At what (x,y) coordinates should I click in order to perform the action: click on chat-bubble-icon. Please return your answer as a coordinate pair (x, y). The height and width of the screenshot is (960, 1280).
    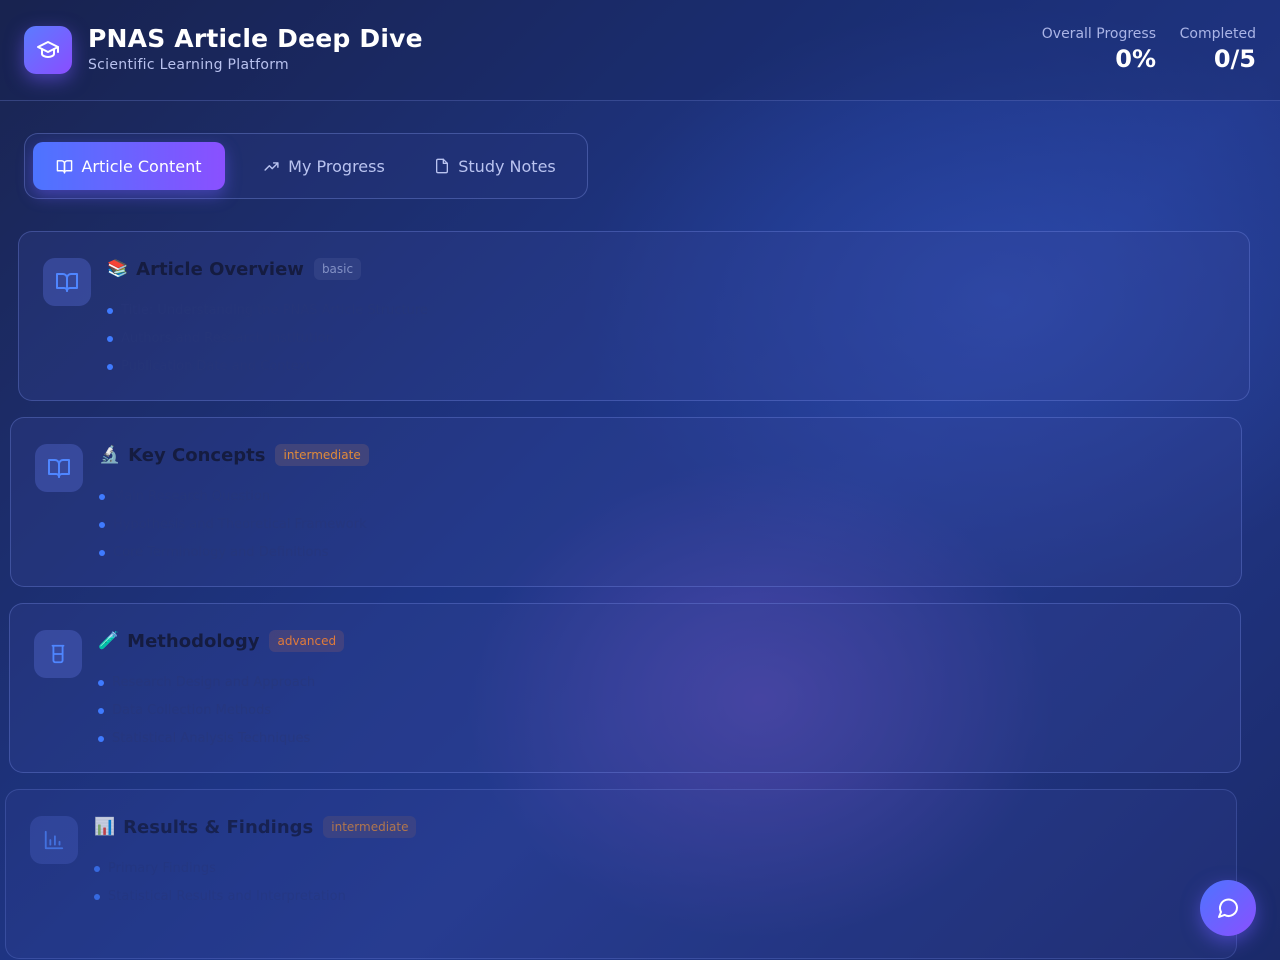
    Looking at the image, I should click on (1228, 908).